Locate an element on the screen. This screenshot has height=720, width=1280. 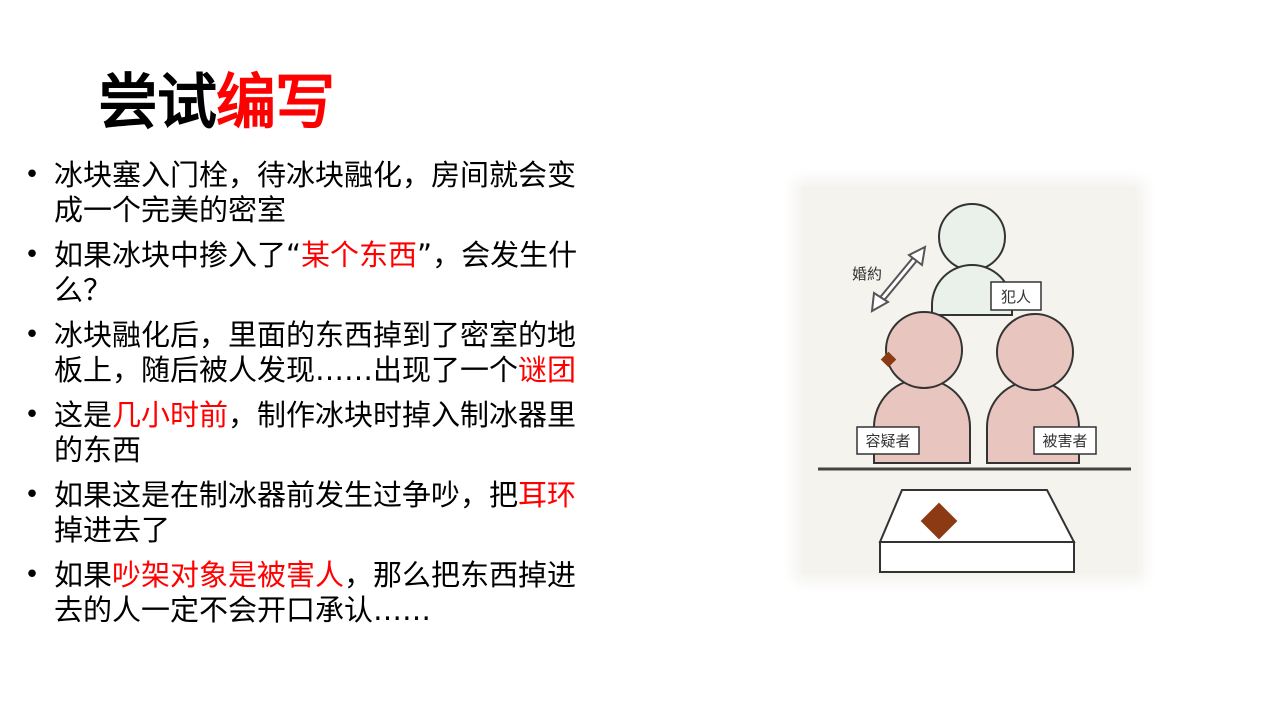
label-victim: 被害者 is located at coordinates (1064, 441).